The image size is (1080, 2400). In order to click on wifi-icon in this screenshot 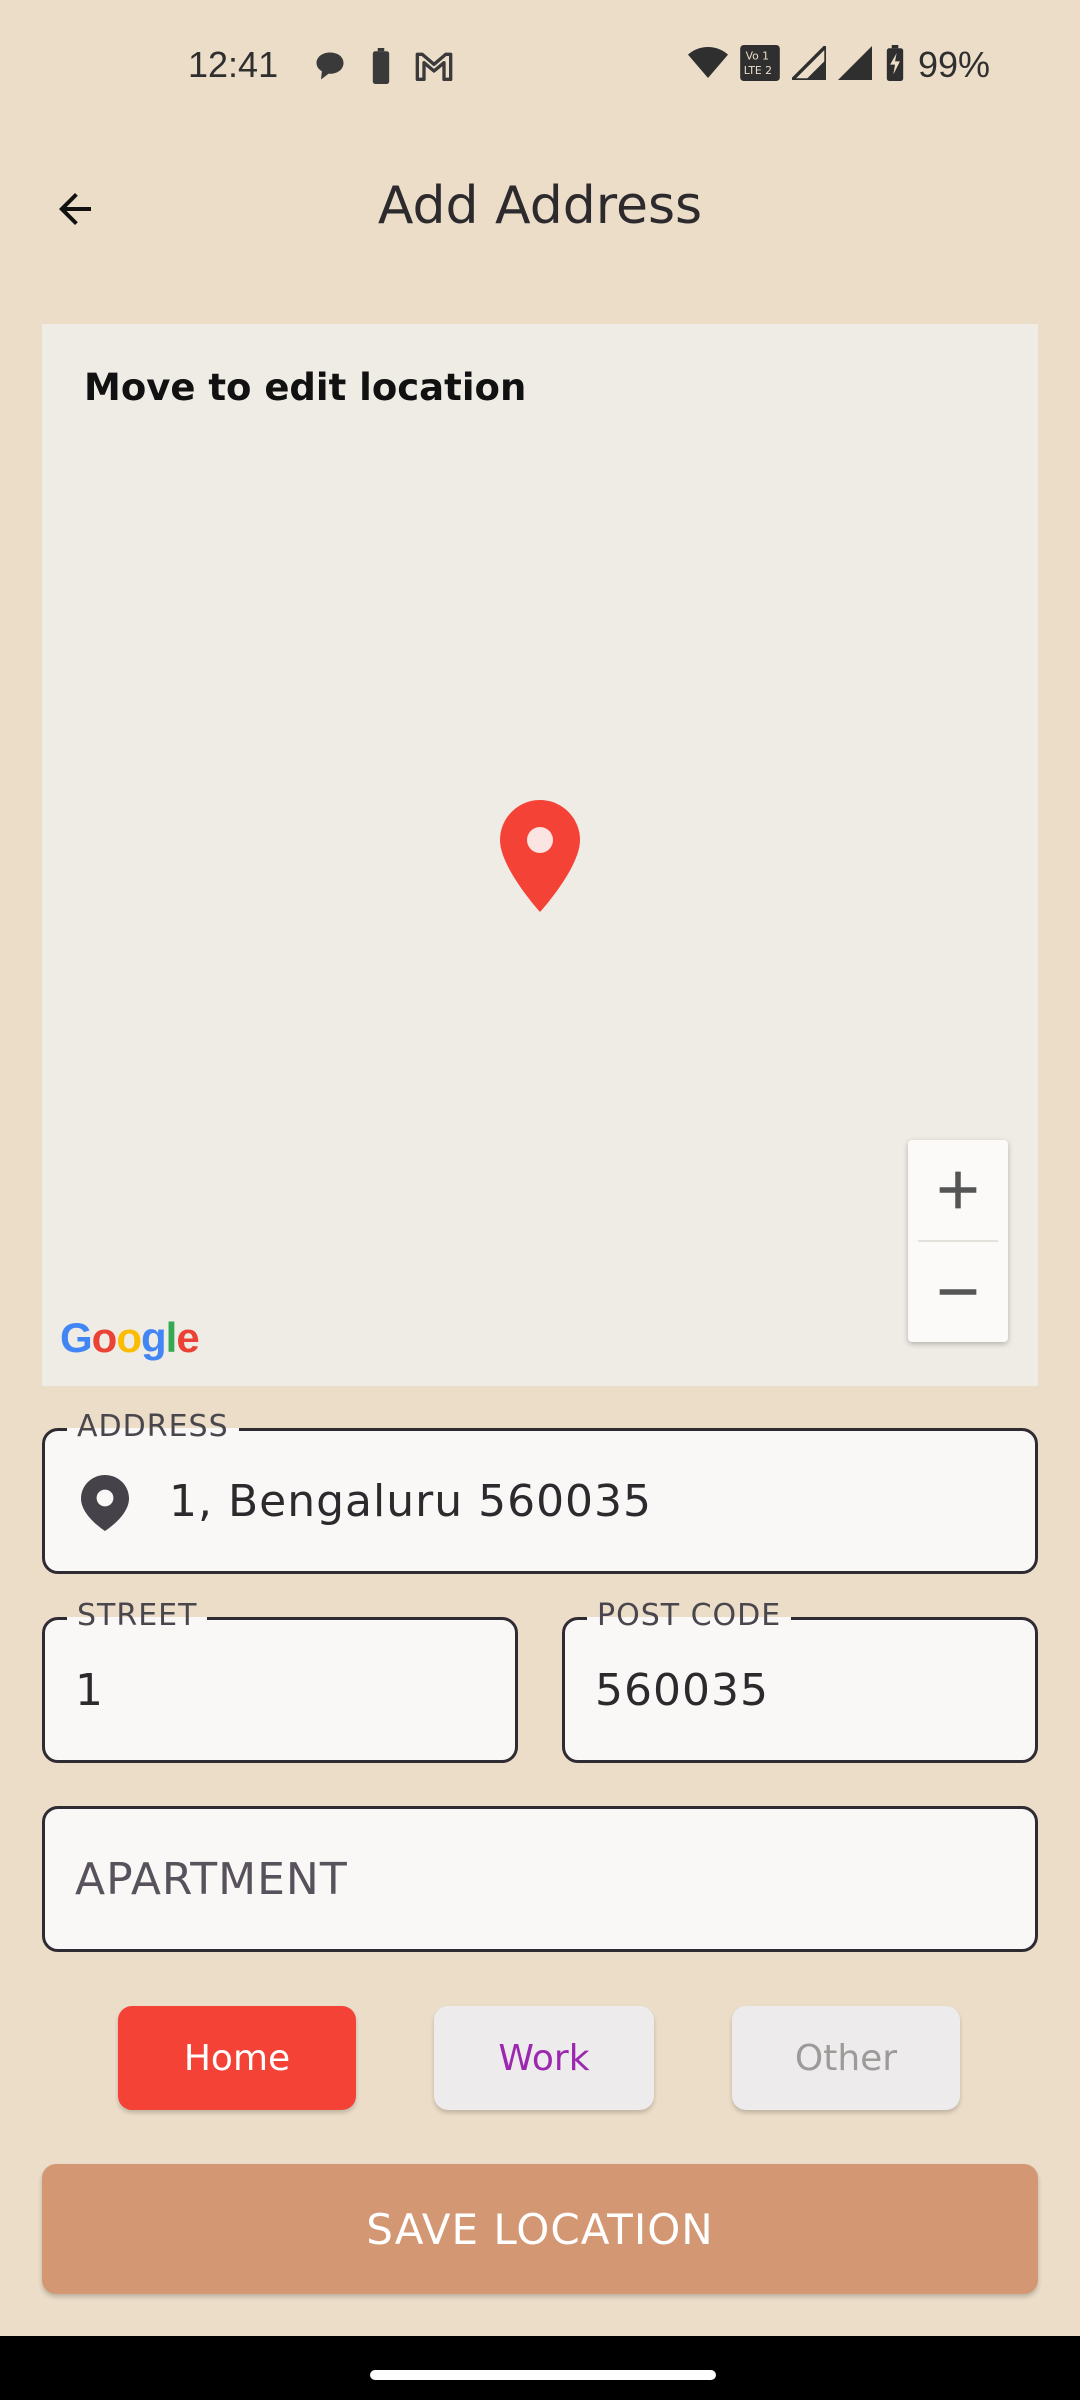, I will do `click(707, 65)`.